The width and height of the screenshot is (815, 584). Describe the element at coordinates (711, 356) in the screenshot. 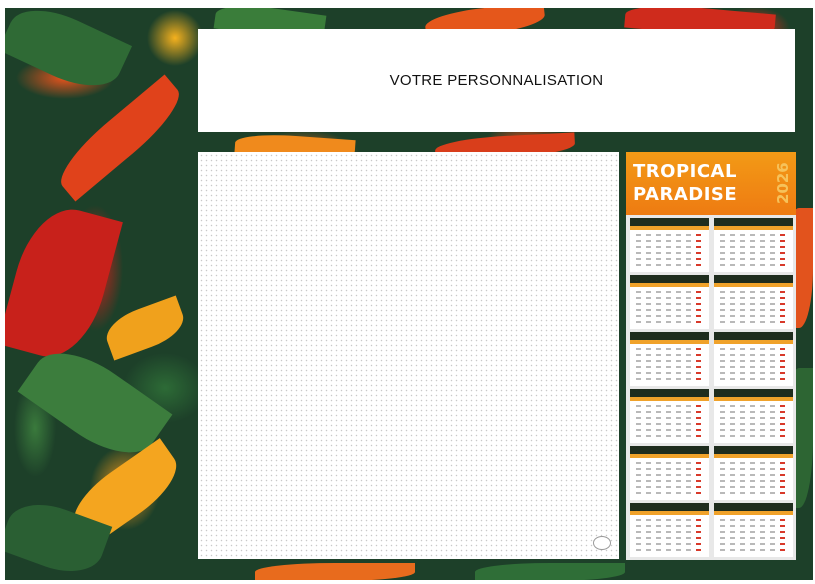

I see `year-calendar: TROPICAL PARADISE 2026` at that location.